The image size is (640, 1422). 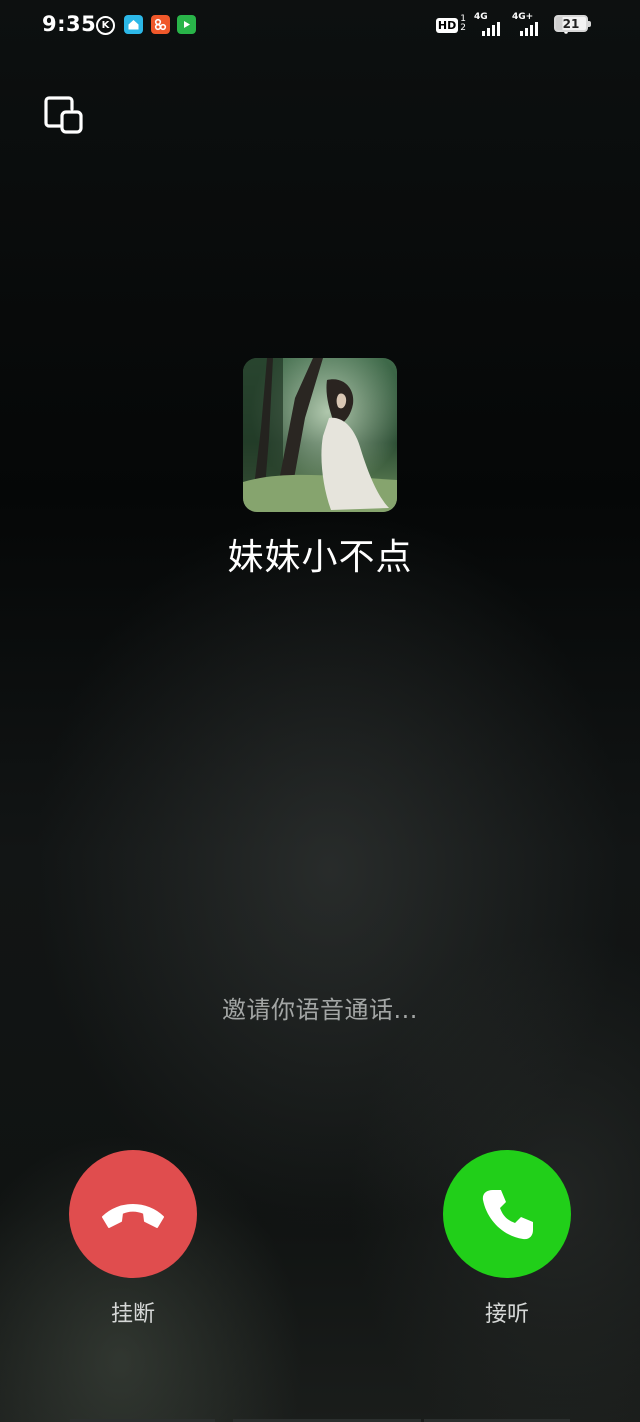 What do you see at coordinates (572, 23) in the screenshot?
I see `battery-icon: 21` at bounding box center [572, 23].